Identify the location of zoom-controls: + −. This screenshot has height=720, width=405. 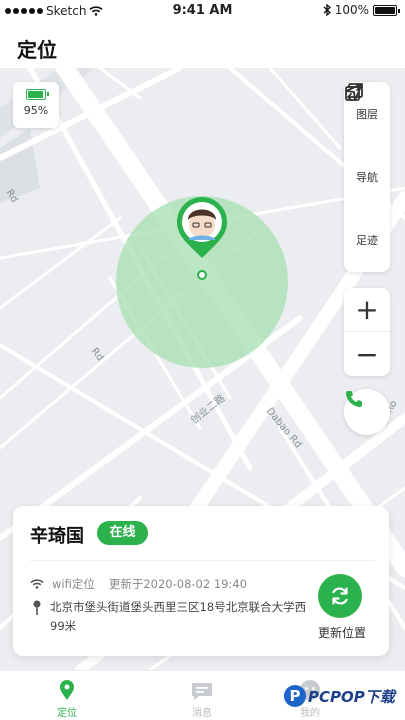
(367, 332).